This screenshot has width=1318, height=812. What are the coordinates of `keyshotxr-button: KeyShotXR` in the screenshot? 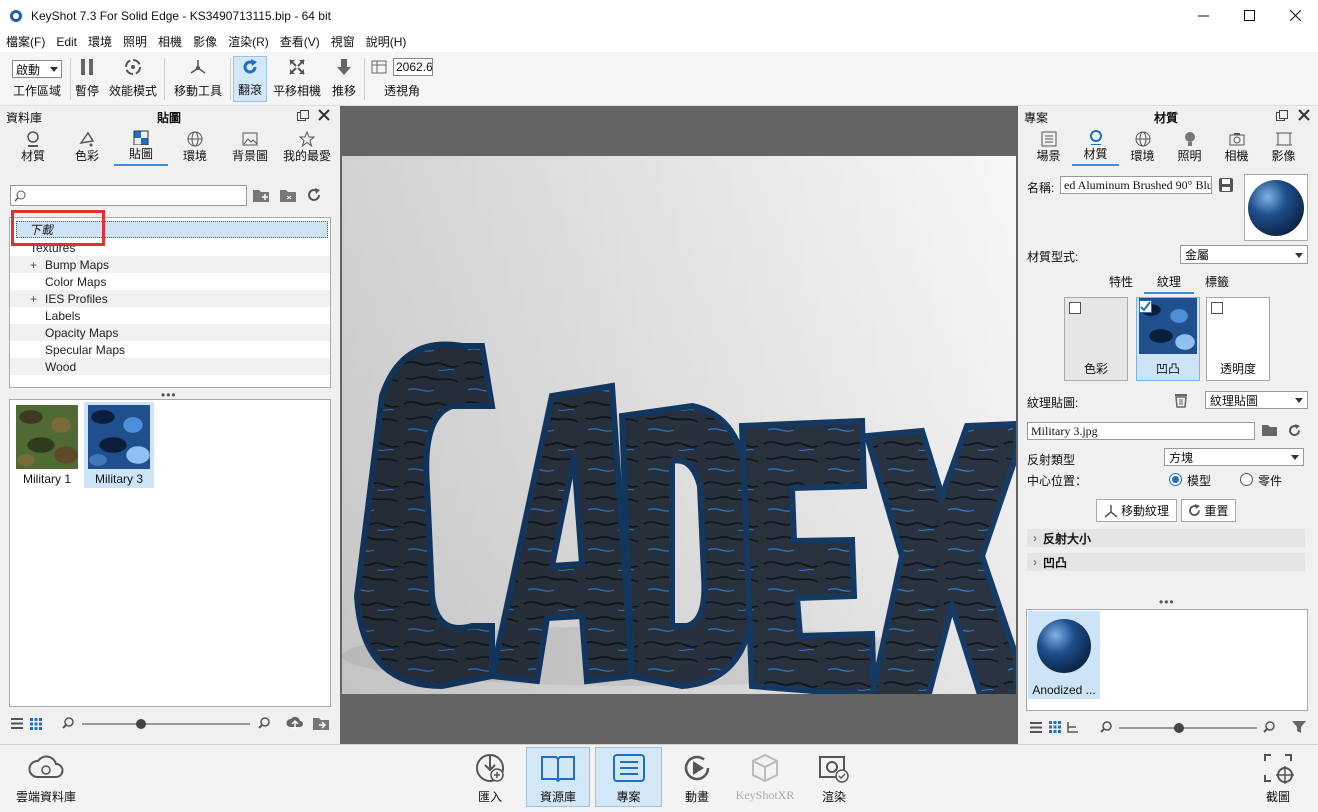 It's located at (765, 775).